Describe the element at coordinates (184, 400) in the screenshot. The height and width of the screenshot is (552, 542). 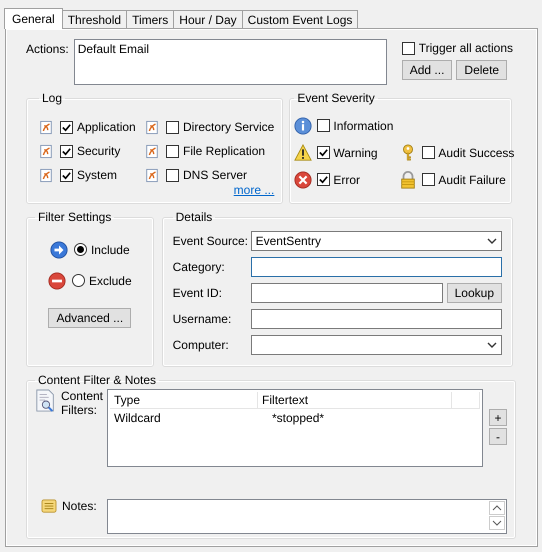
I see `column-header: Type` at that location.